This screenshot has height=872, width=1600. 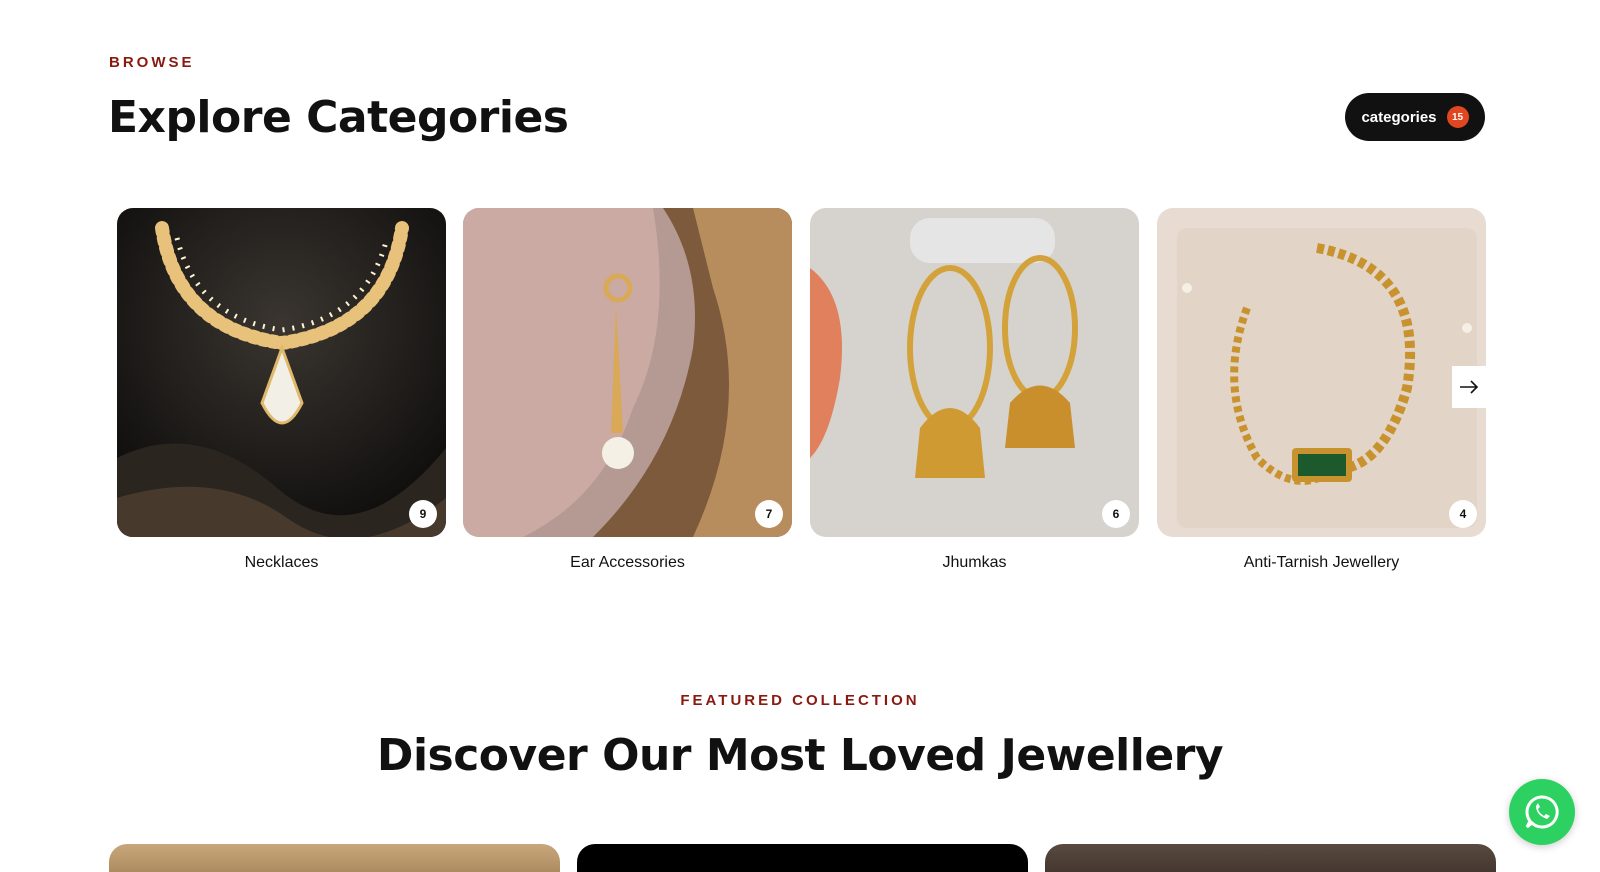 I want to click on pearl-earring-photo: 7, so click(x=627, y=372).